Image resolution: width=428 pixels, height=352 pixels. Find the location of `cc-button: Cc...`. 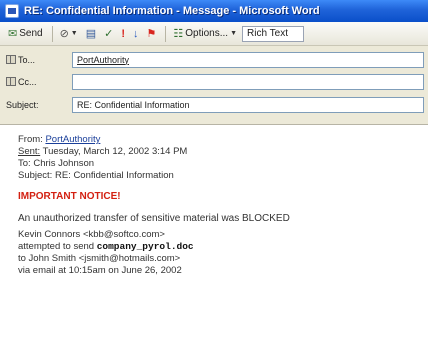

cc-button: Cc... is located at coordinates (36, 82).